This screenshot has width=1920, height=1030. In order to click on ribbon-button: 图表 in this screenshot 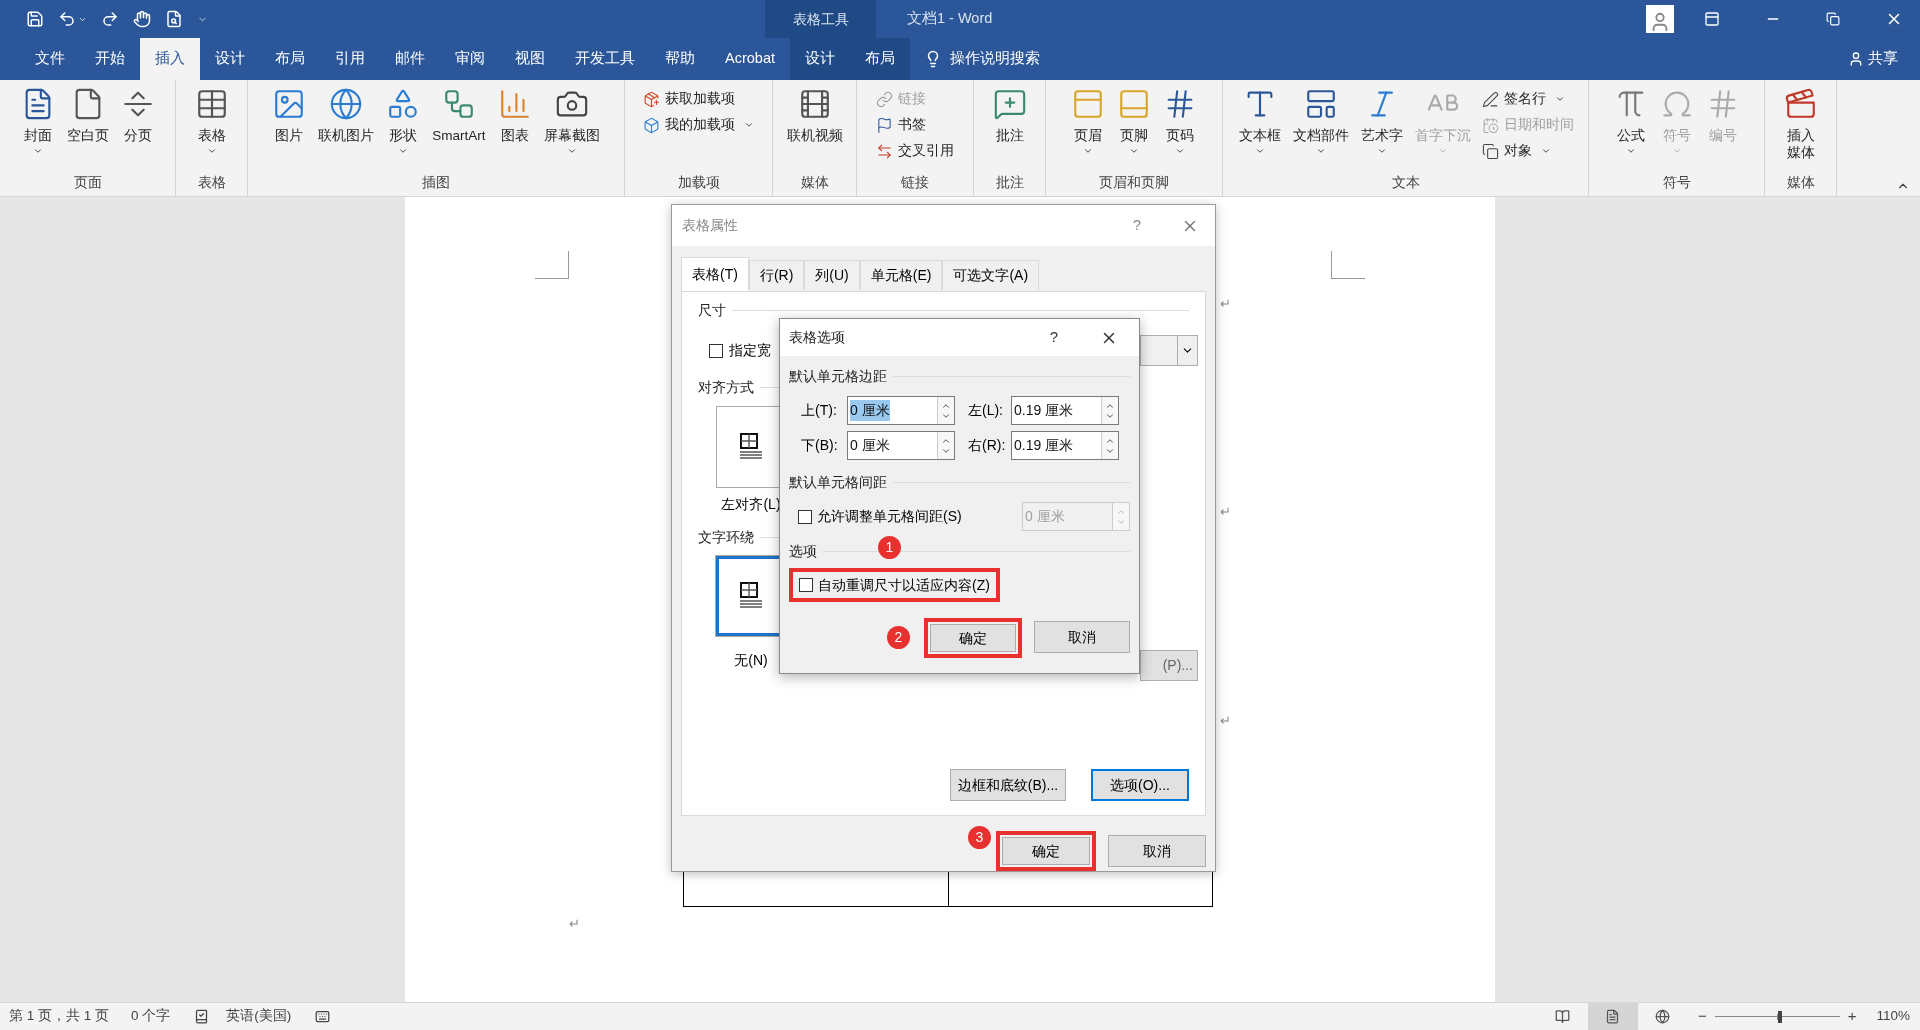, I will do `click(514, 127)`.